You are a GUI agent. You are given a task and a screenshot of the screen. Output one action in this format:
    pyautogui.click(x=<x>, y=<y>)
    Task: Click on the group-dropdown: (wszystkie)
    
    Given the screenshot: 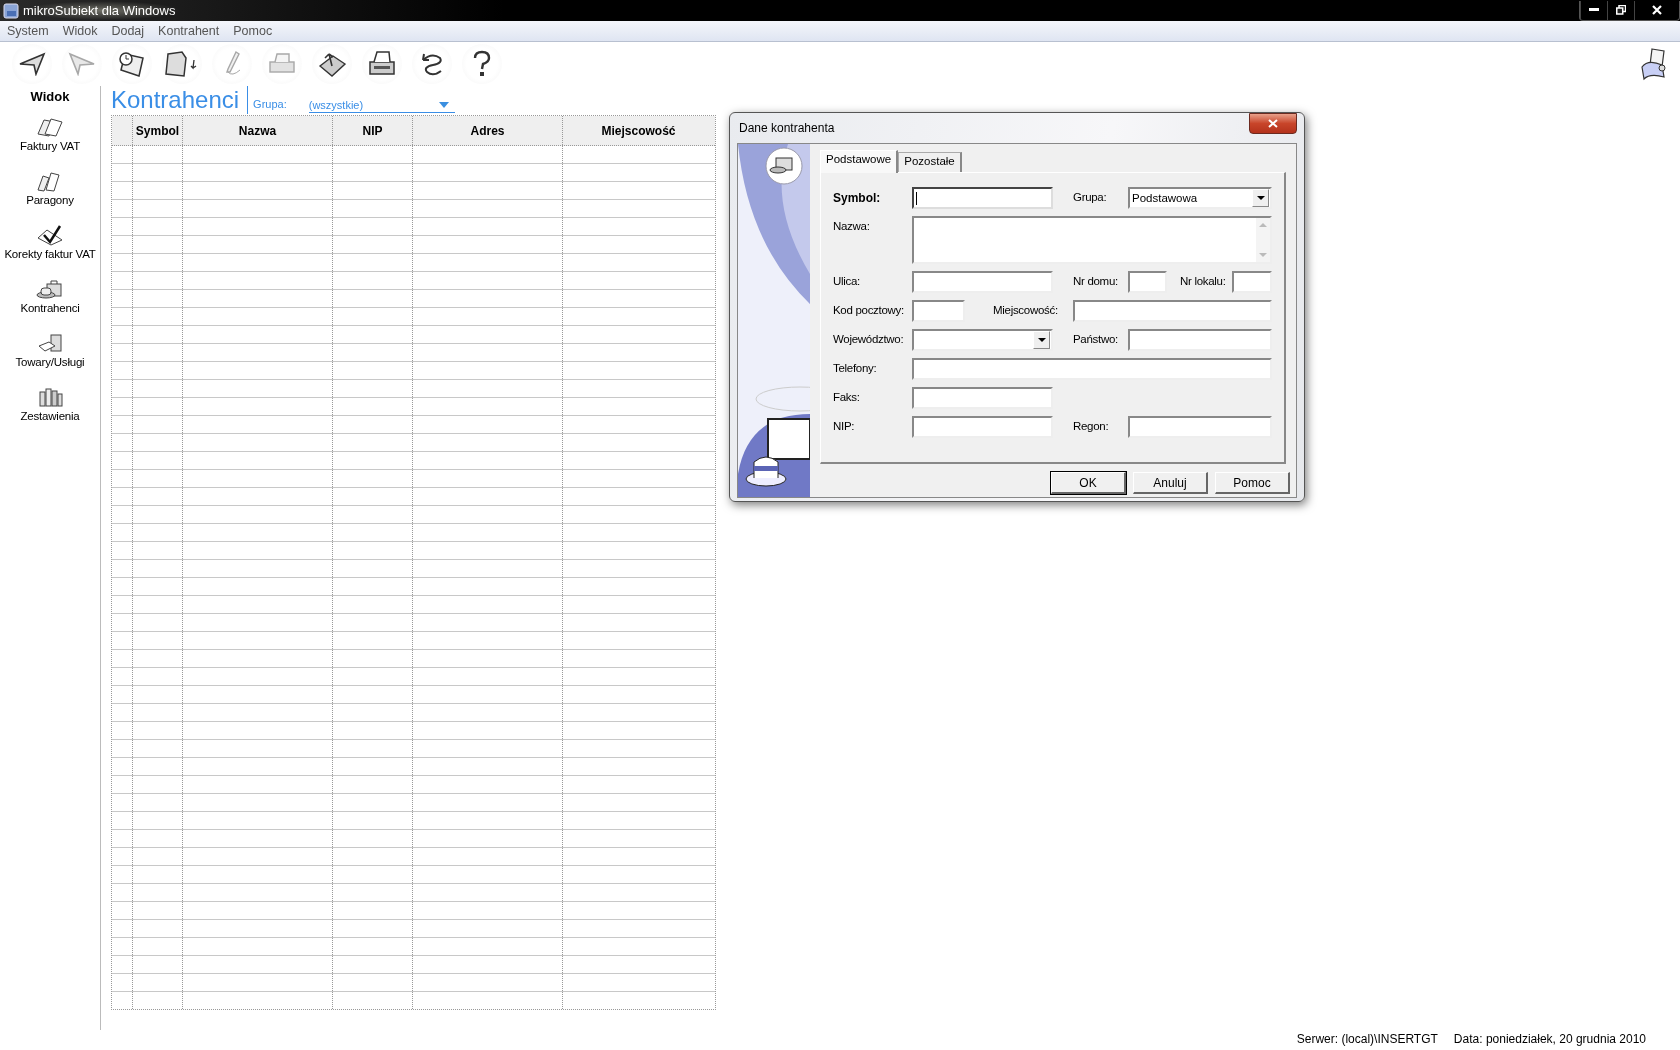 What is the action you would take?
    pyautogui.click(x=381, y=106)
    